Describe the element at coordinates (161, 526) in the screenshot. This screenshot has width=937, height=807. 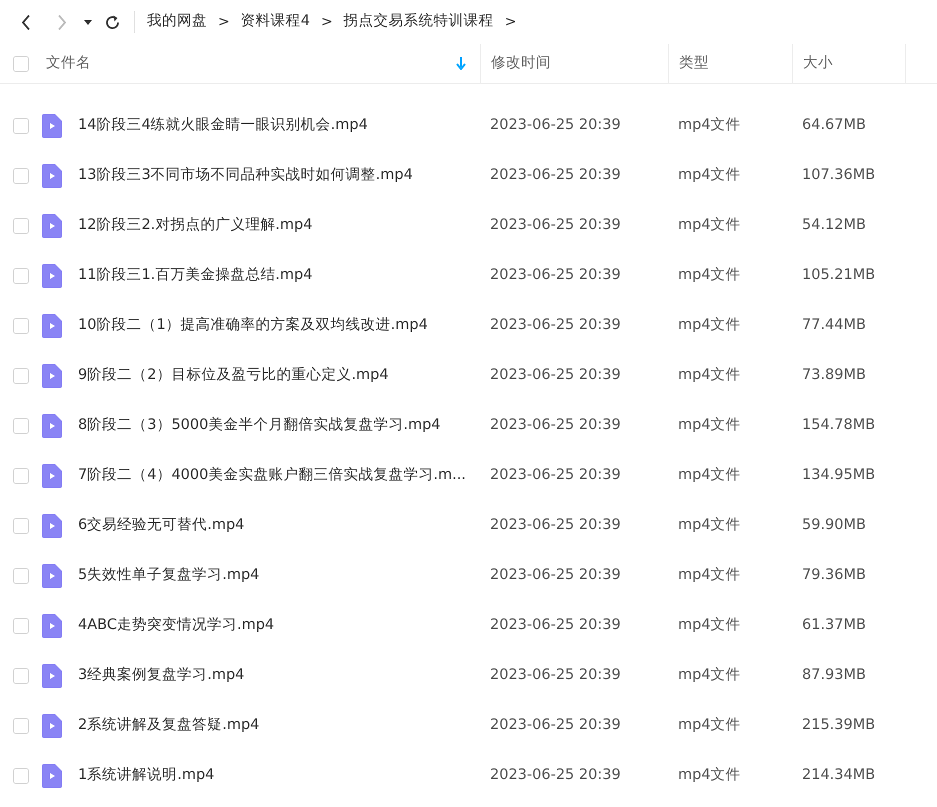
I see `file-name: 6交易经验无可替代.mp4` at that location.